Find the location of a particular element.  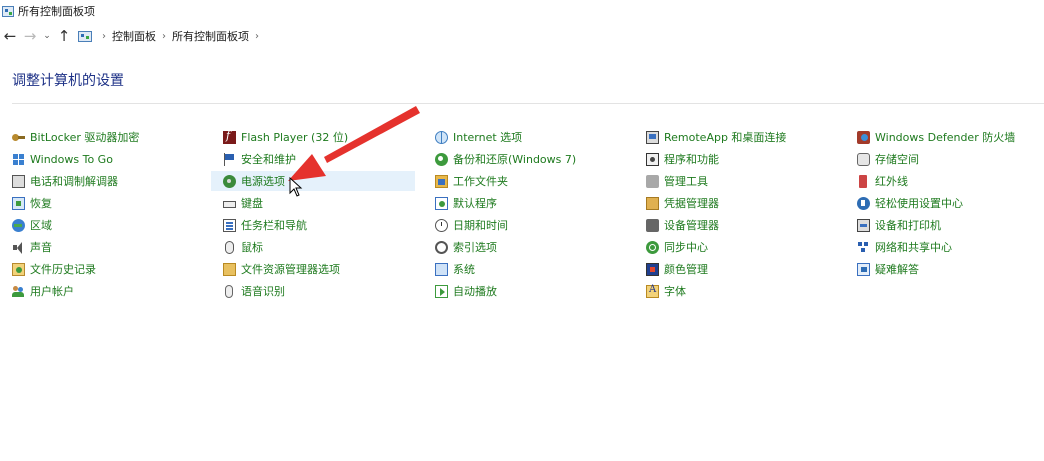

breadcrumb-control-panel: 控制面板 is located at coordinates (134, 36).